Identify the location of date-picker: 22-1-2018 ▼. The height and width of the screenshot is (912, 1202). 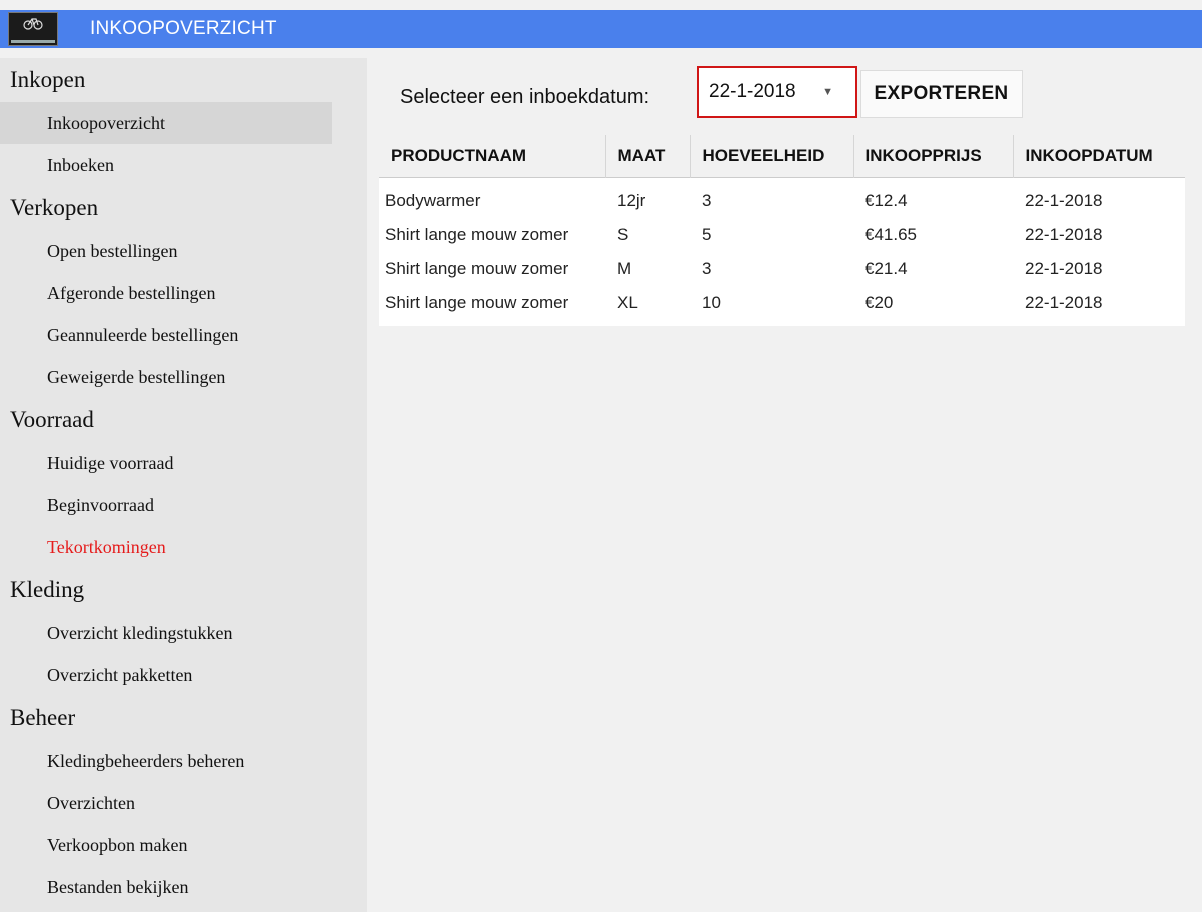
(777, 92).